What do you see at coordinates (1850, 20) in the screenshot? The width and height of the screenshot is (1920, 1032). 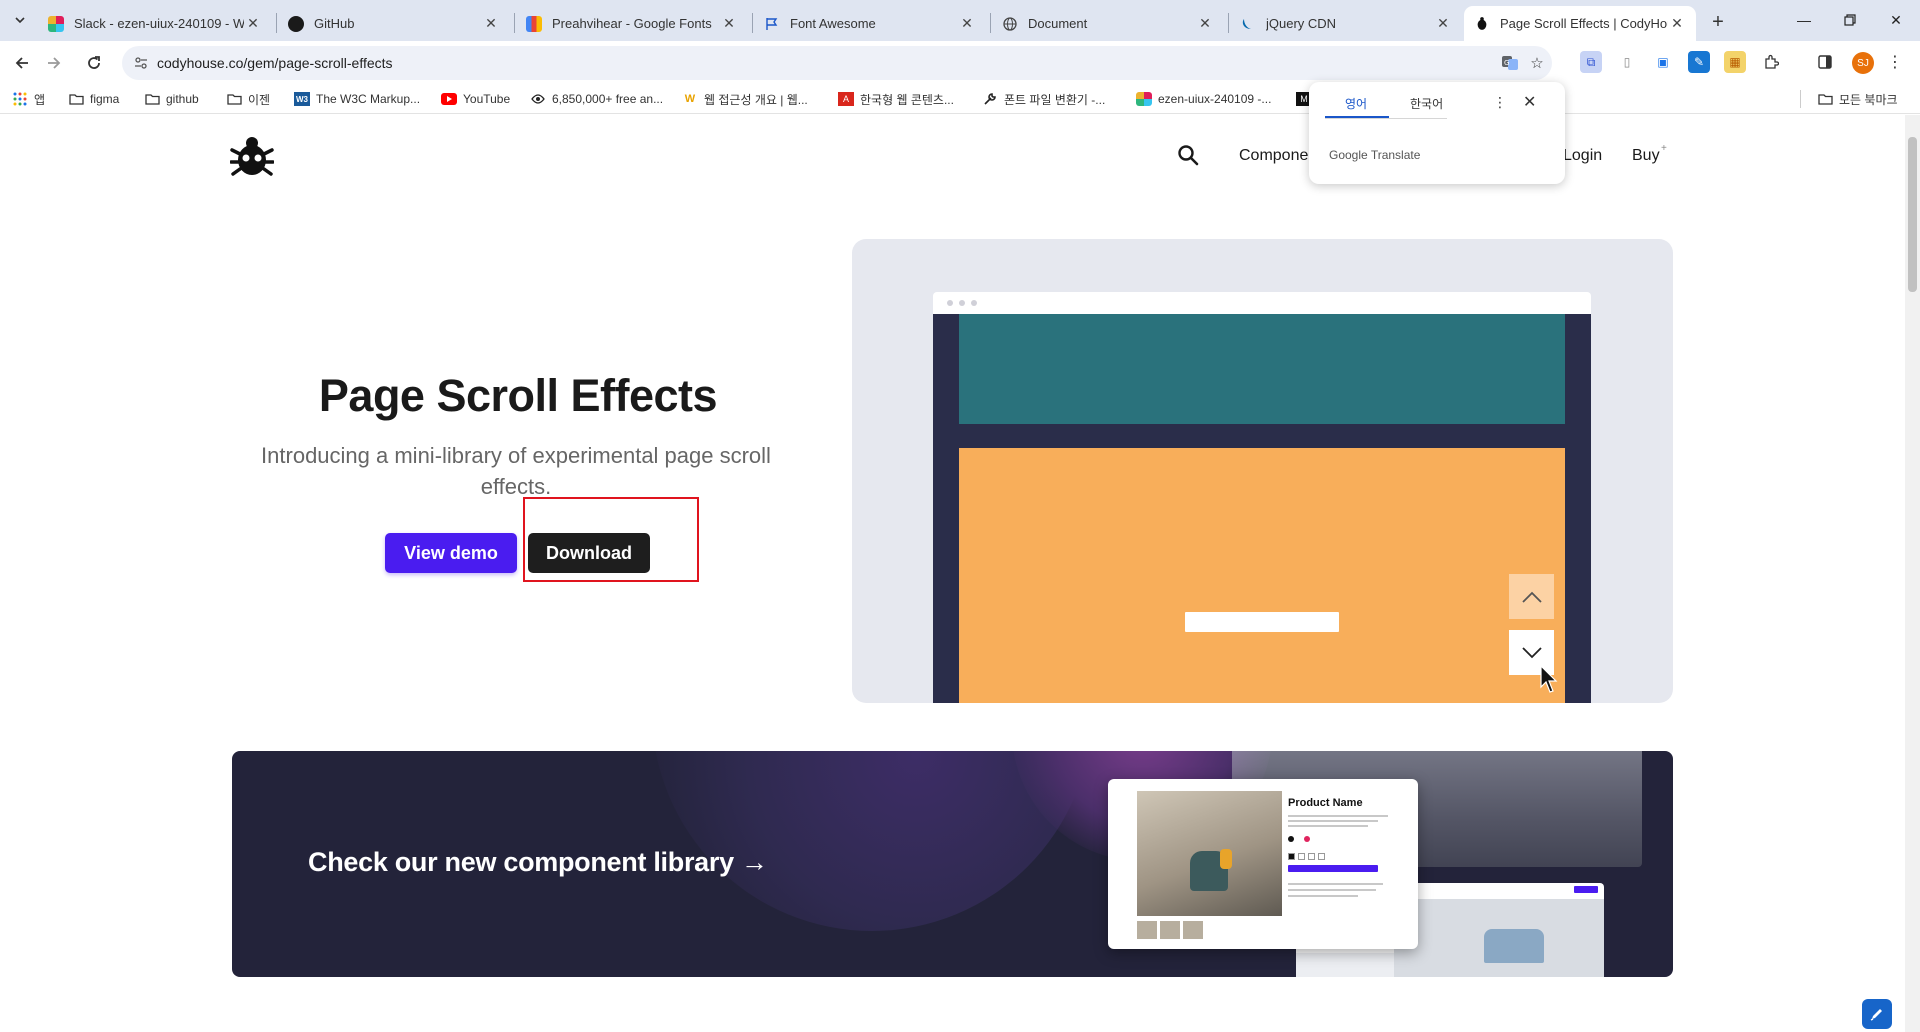 I see `restore-icon` at bounding box center [1850, 20].